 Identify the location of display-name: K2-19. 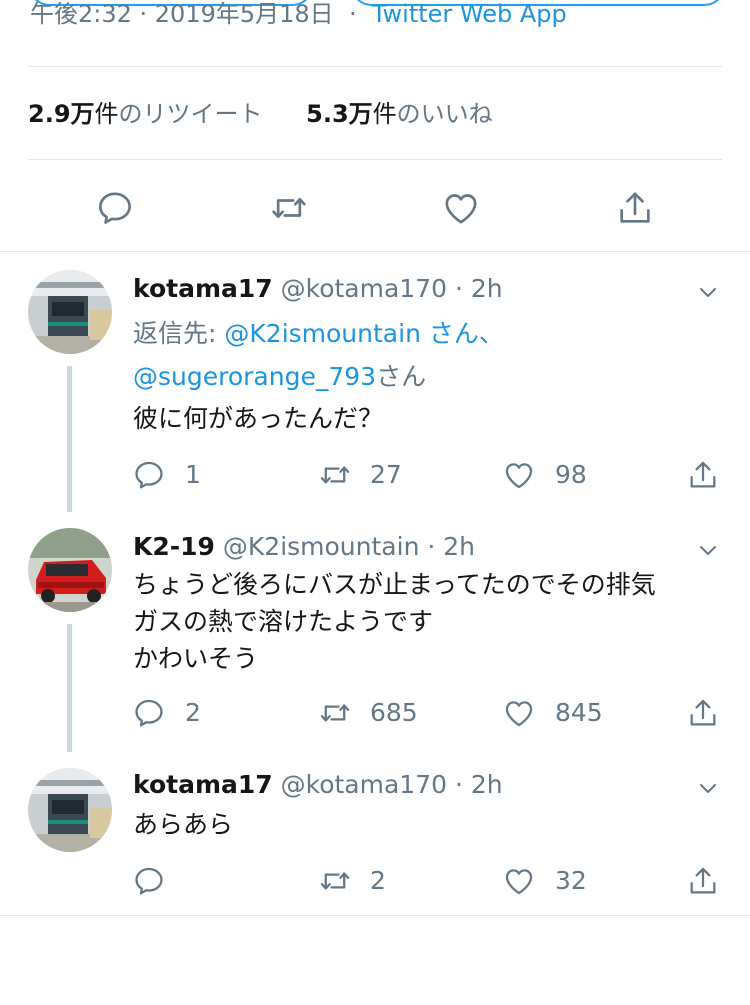
(174, 546).